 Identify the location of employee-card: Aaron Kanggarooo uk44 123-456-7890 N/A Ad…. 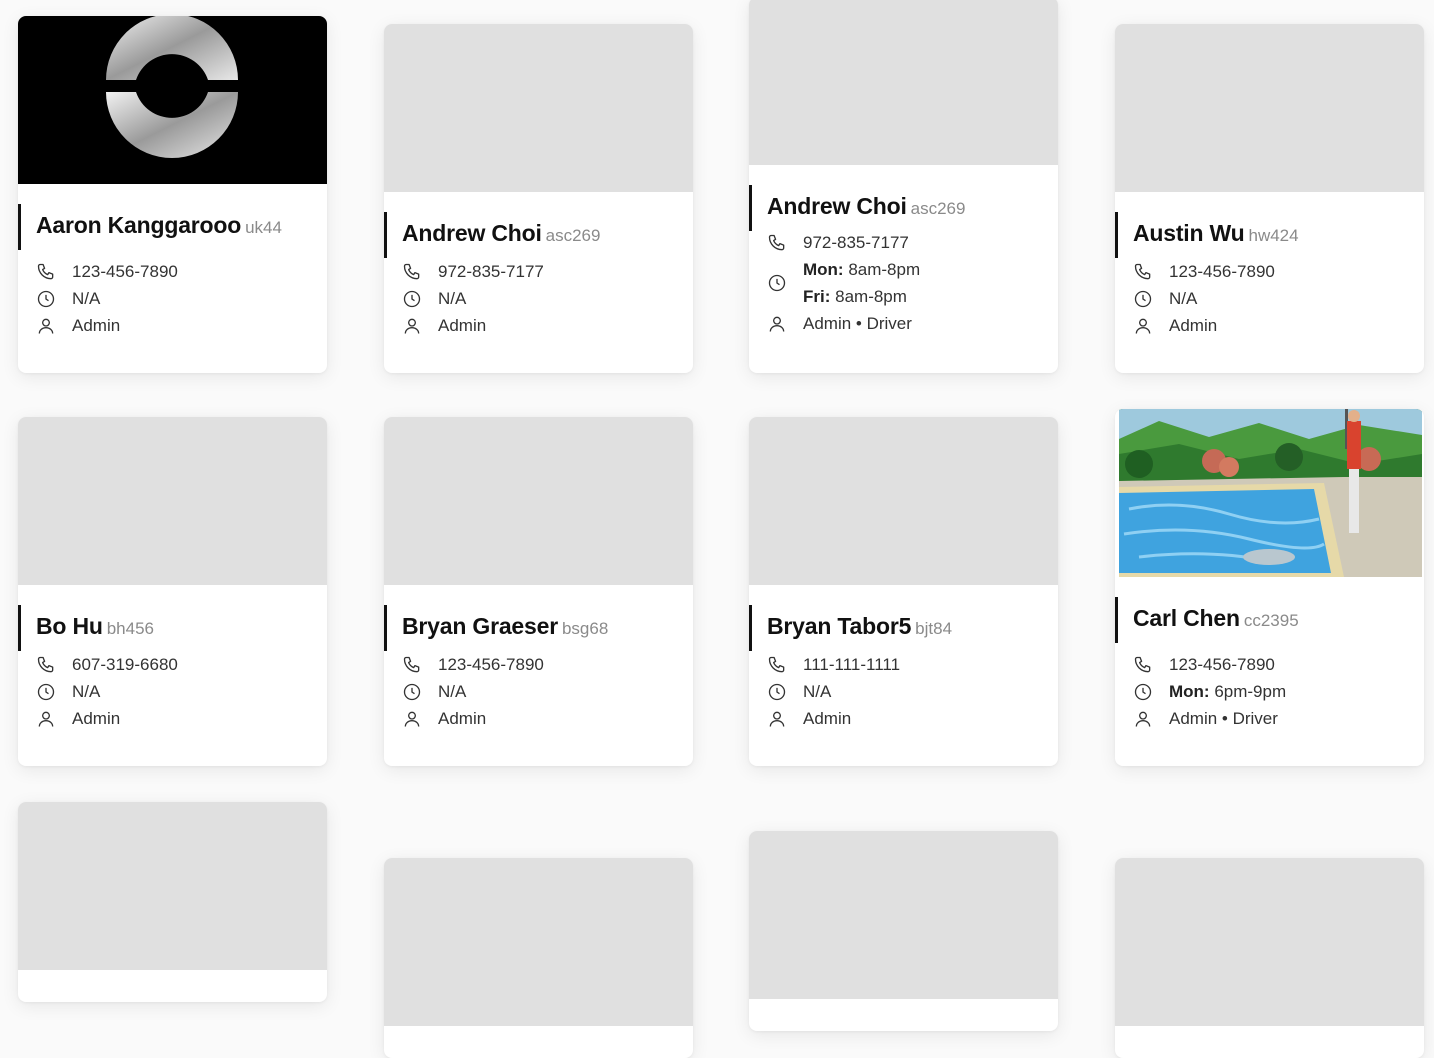
(172, 194).